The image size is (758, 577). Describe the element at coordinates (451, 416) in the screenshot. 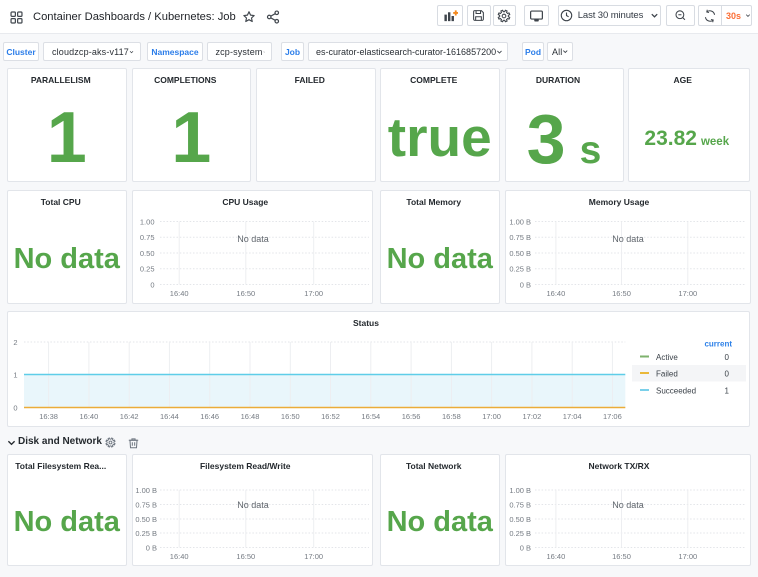

I see `svg-text: 16:58` at that location.